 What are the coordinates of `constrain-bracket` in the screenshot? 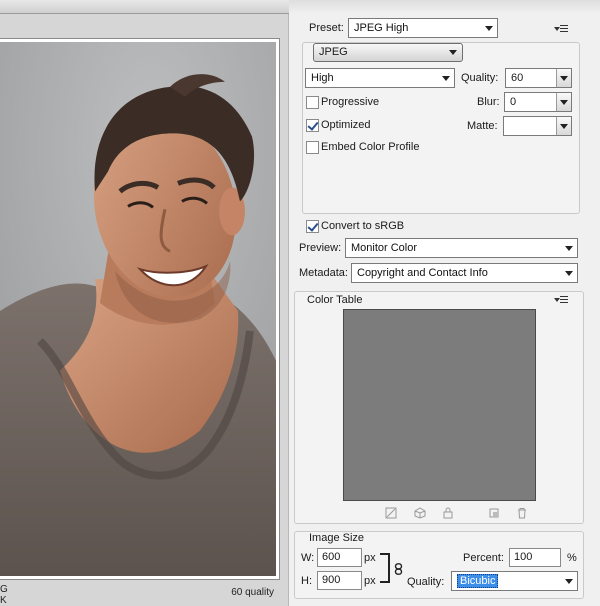 It's located at (385, 568).